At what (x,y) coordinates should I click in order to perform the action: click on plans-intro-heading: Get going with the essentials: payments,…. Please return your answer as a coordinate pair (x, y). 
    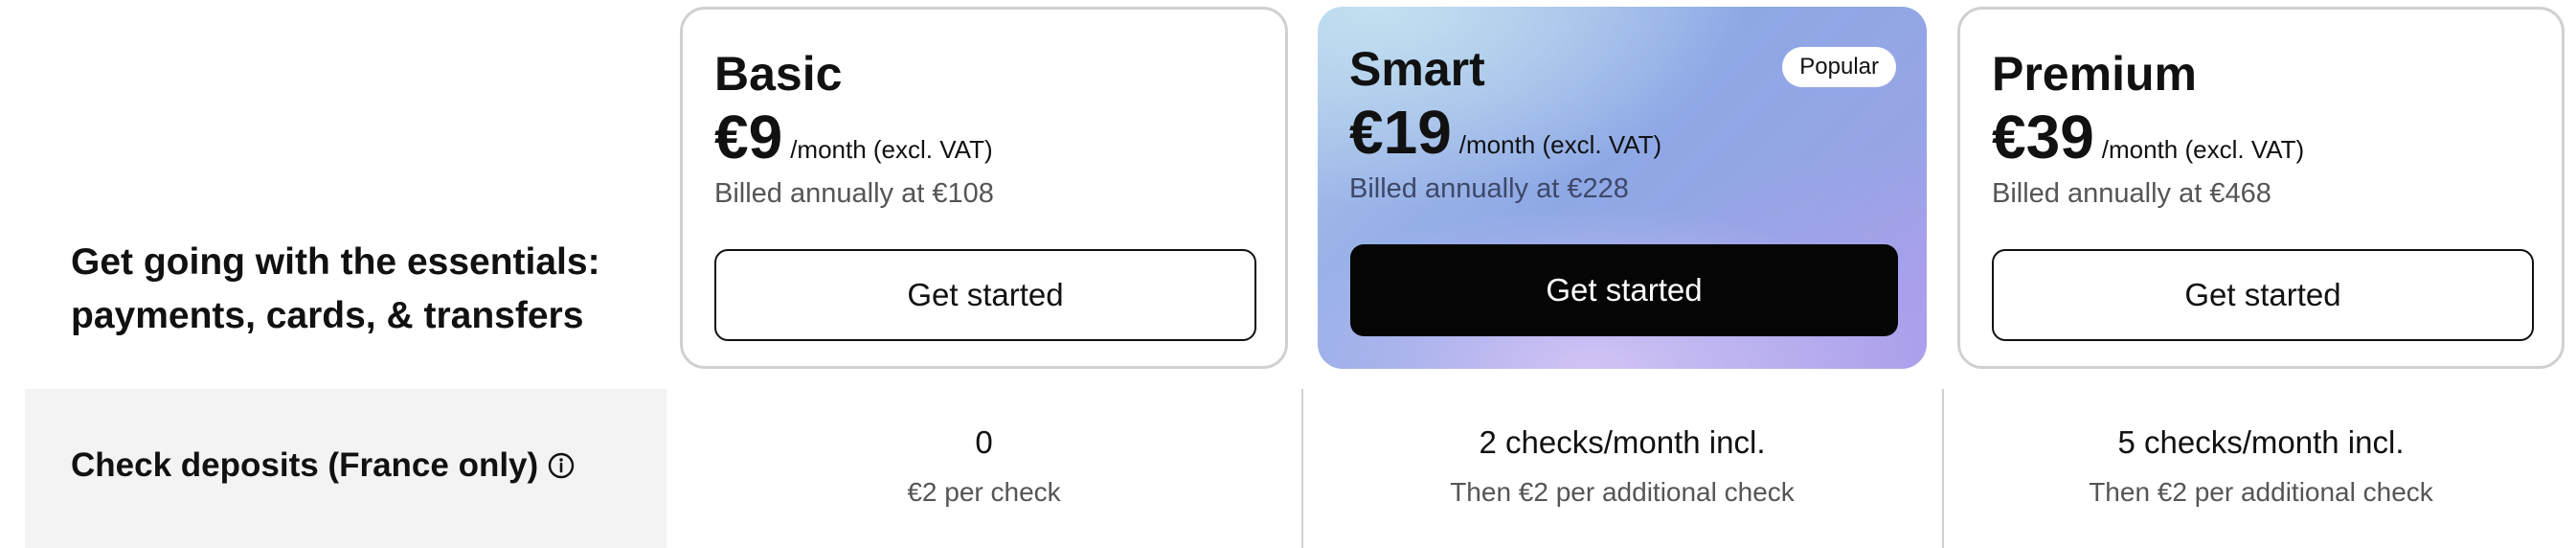
    Looking at the image, I should click on (358, 289).